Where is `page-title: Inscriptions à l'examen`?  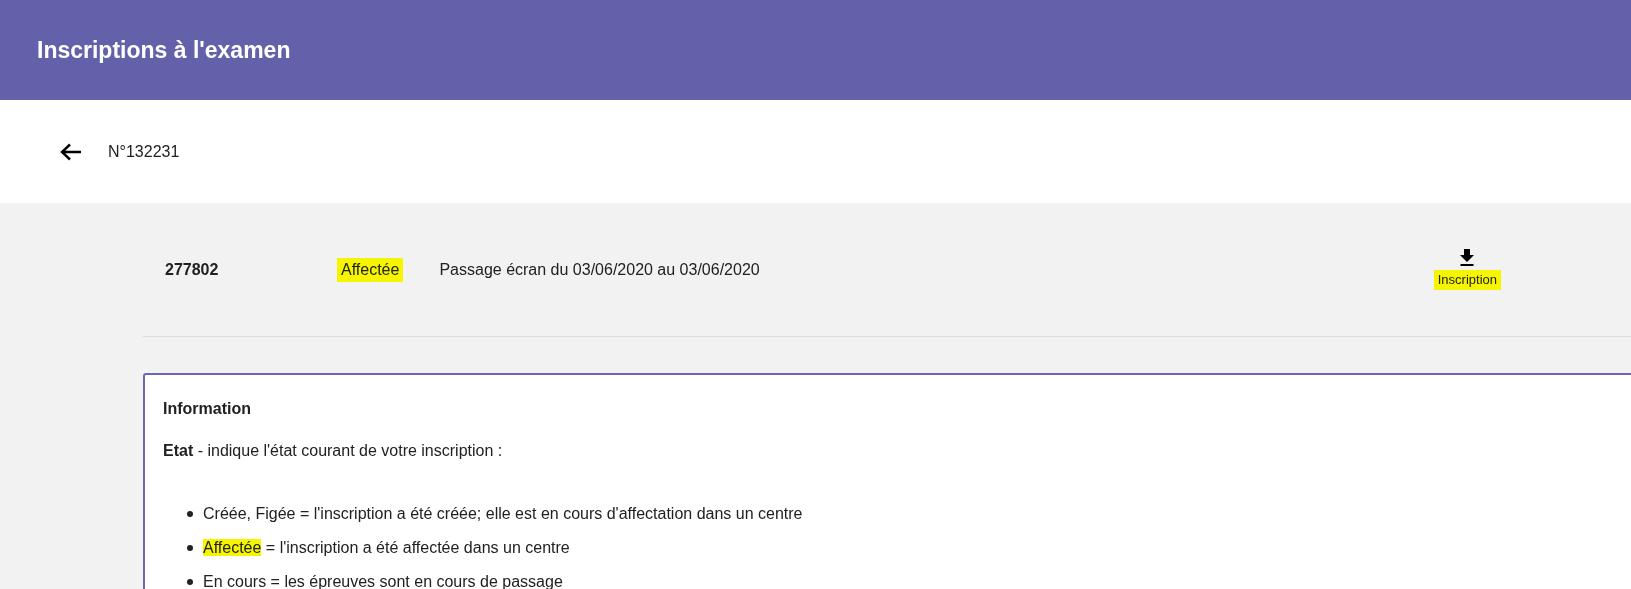 page-title: Inscriptions à l'examen is located at coordinates (164, 50).